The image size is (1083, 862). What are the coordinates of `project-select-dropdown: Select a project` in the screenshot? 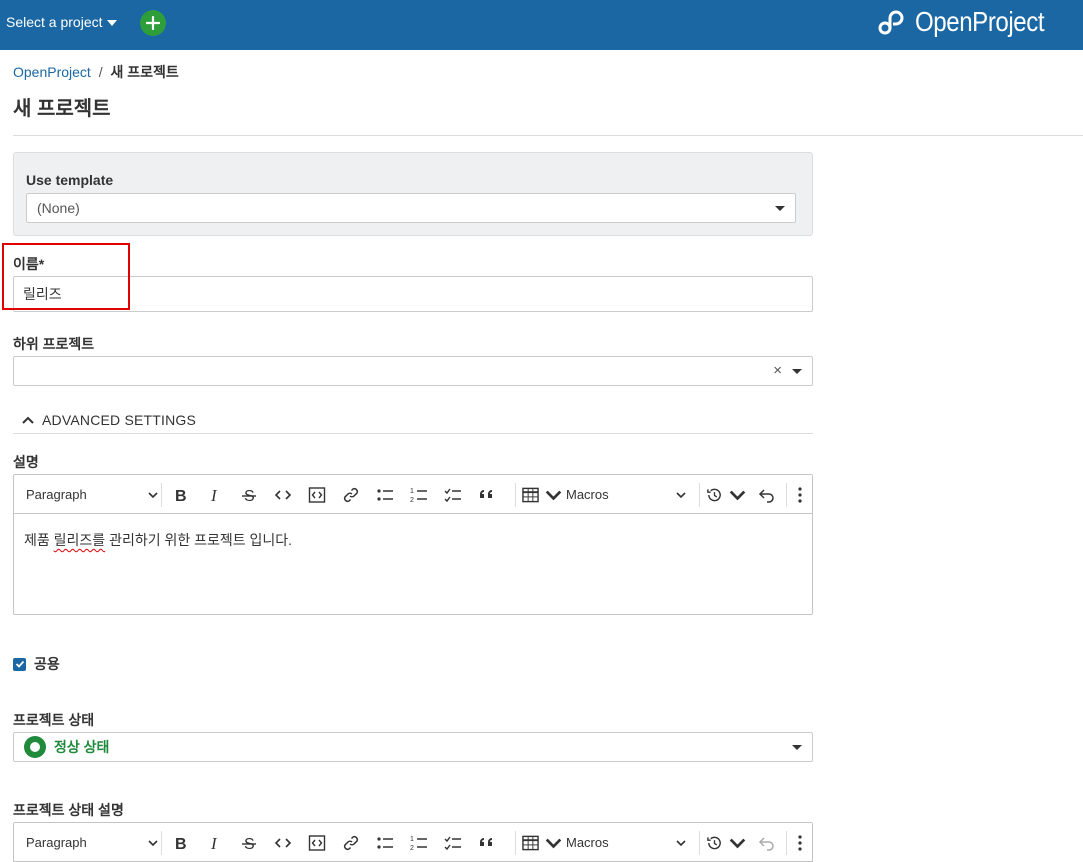 It's located at (61, 22).